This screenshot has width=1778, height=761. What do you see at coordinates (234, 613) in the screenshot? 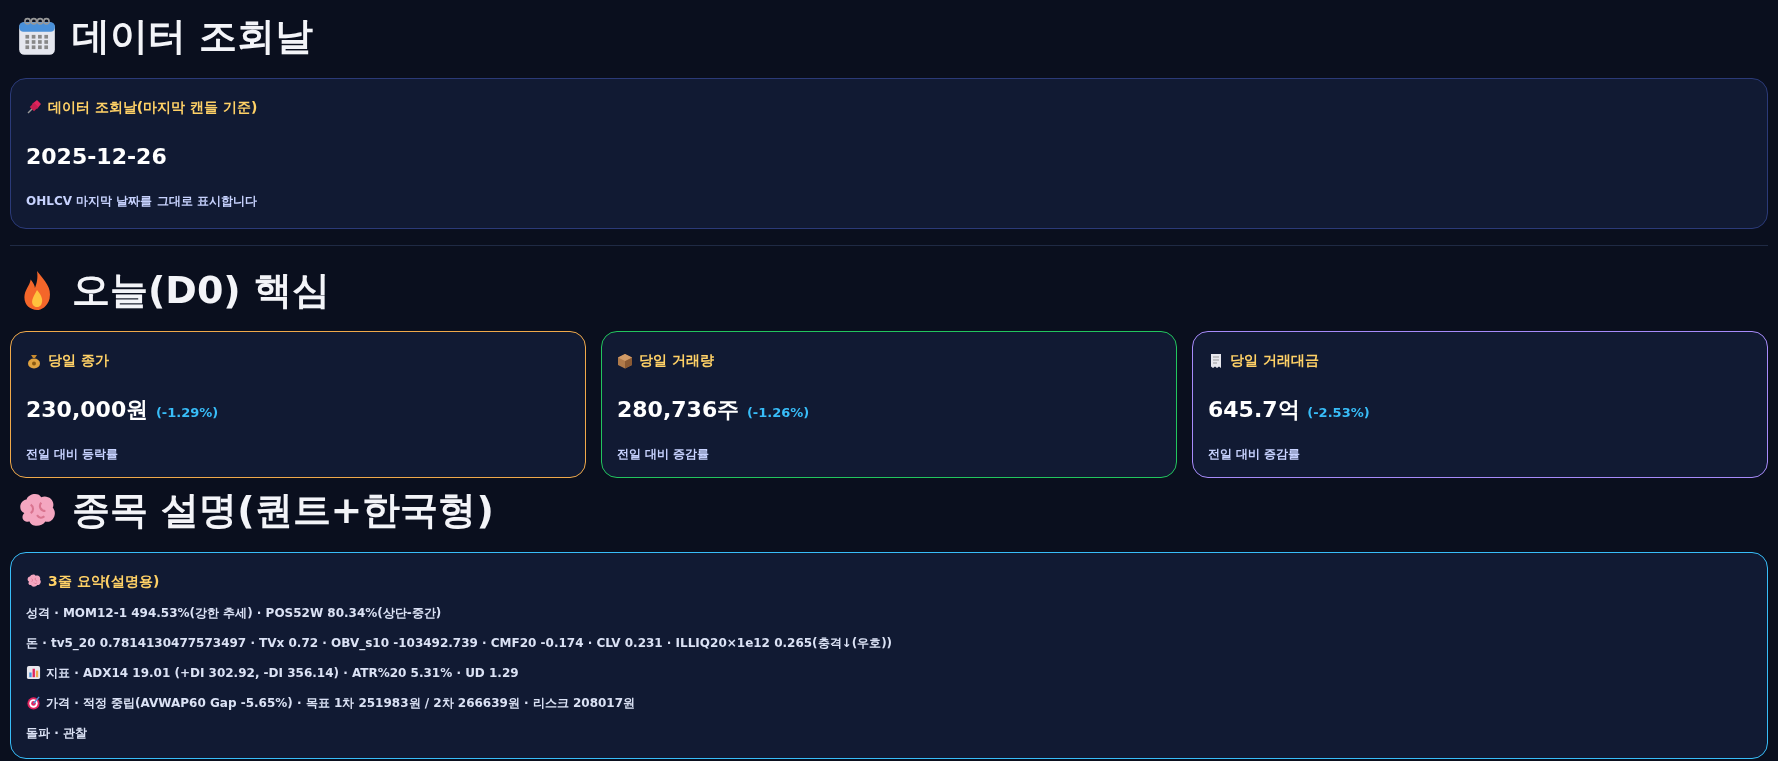
I see `summary-line: 성격 · MOM12-1 494.53%(강한 추세) · POS52W 80.34%(상단-중간)` at bounding box center [234, 613].